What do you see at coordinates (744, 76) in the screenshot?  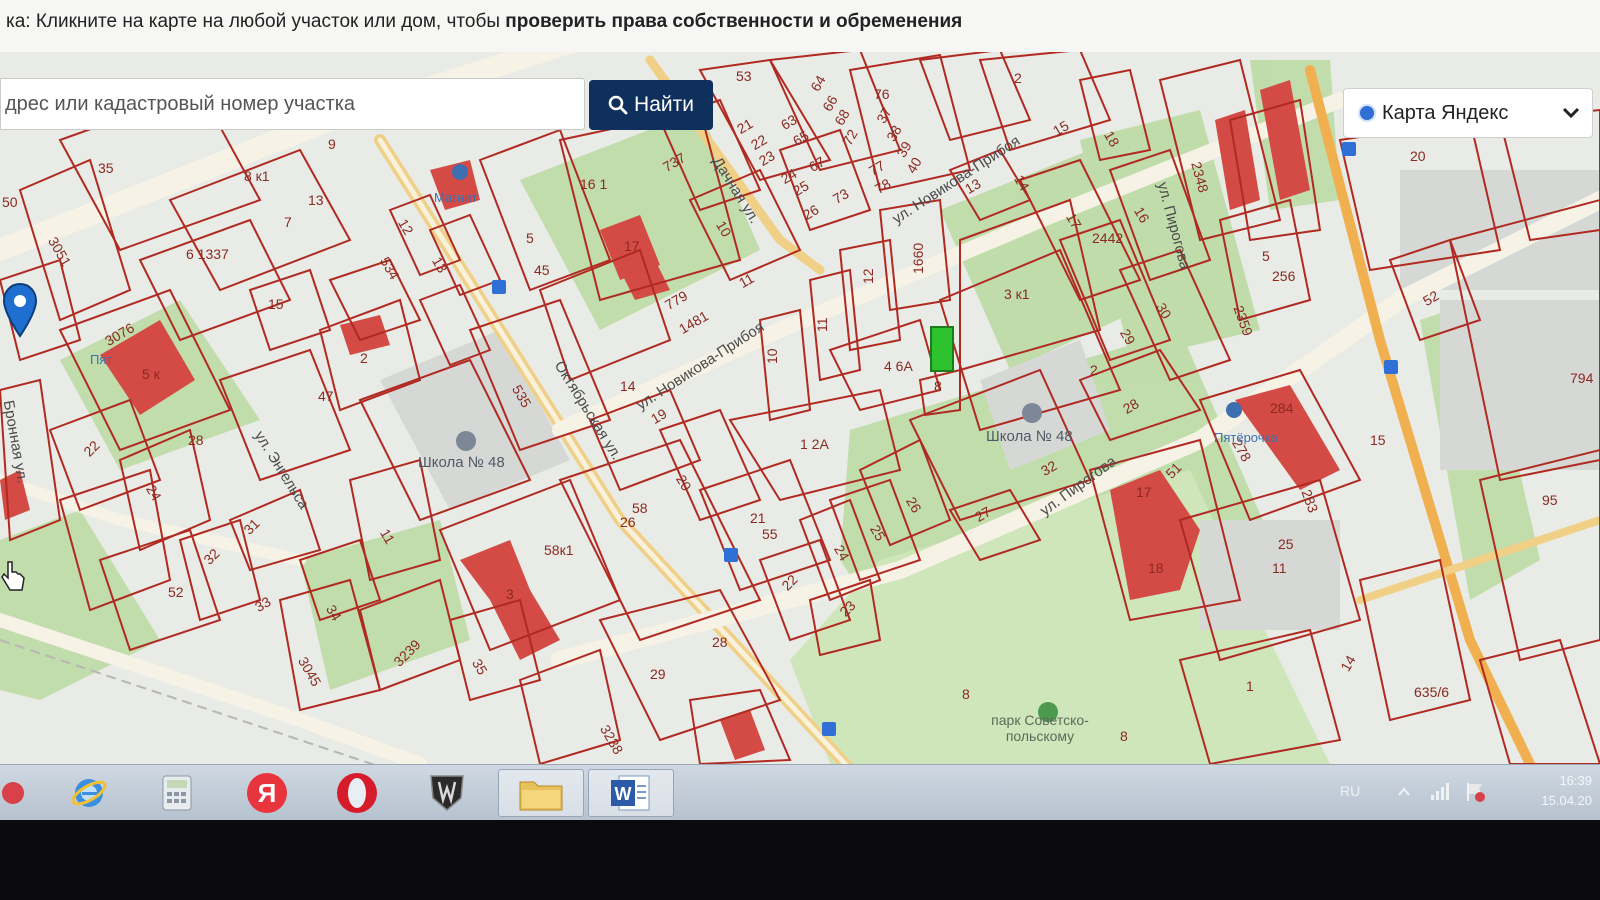 I see `map-label: 53` at bounding box center [744, 76].